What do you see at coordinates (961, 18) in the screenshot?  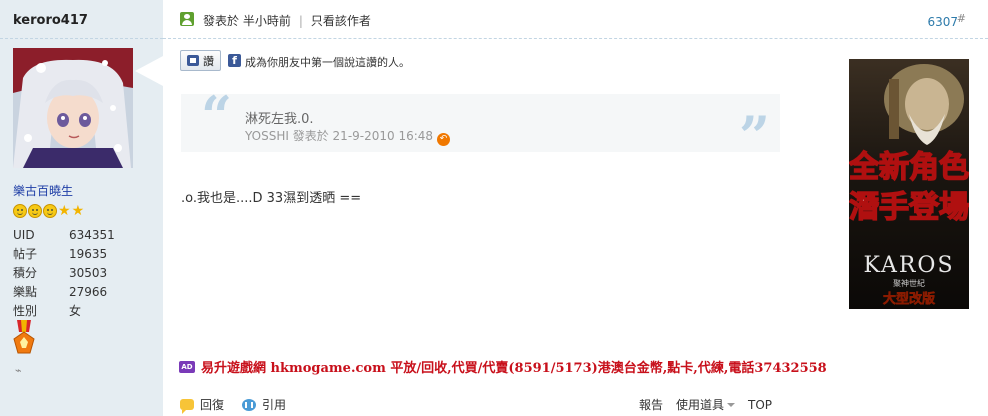 I see `post-number-hash: #` at bounding box center [961, 18].